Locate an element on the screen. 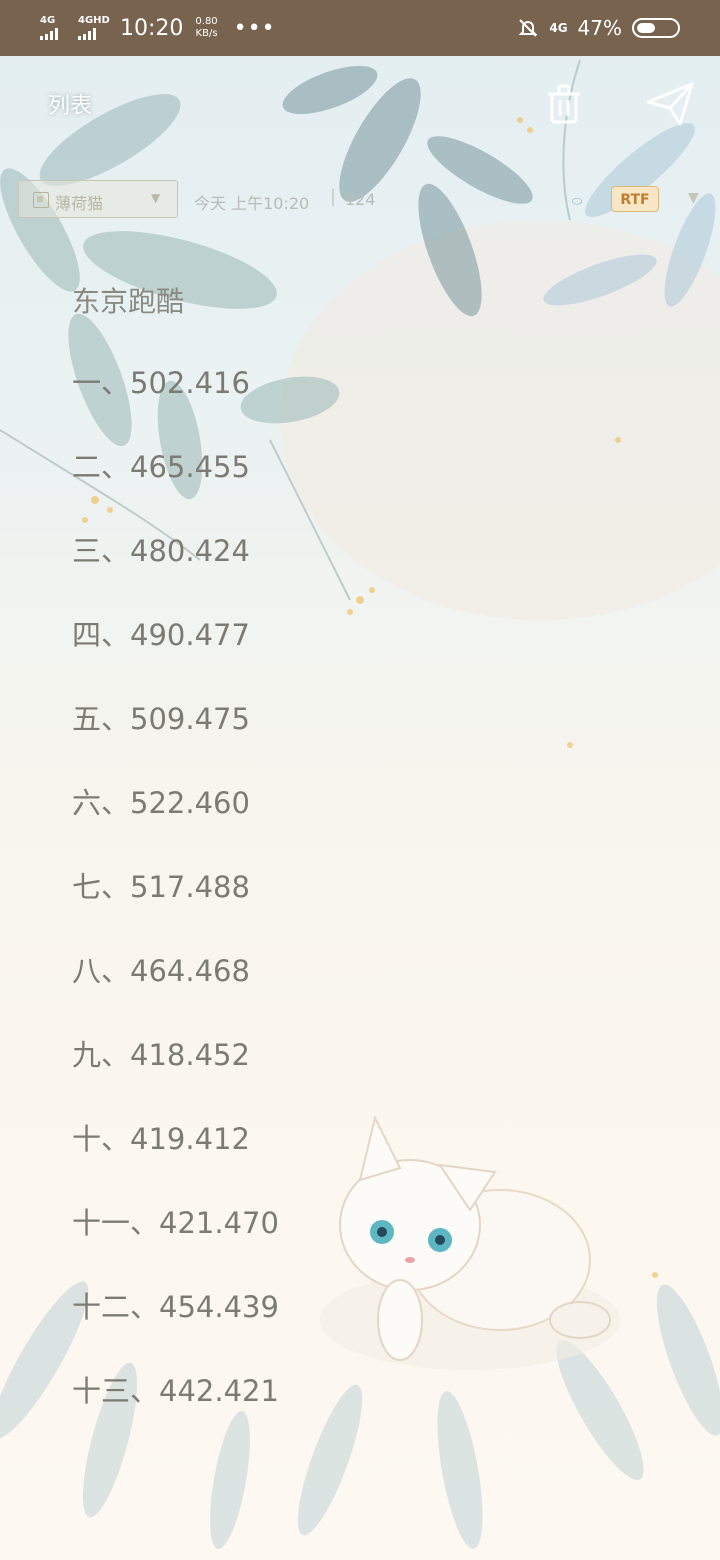 The width and height of the screenshot is (720, 1560). trash-icon is located at coordinates (564, 104).